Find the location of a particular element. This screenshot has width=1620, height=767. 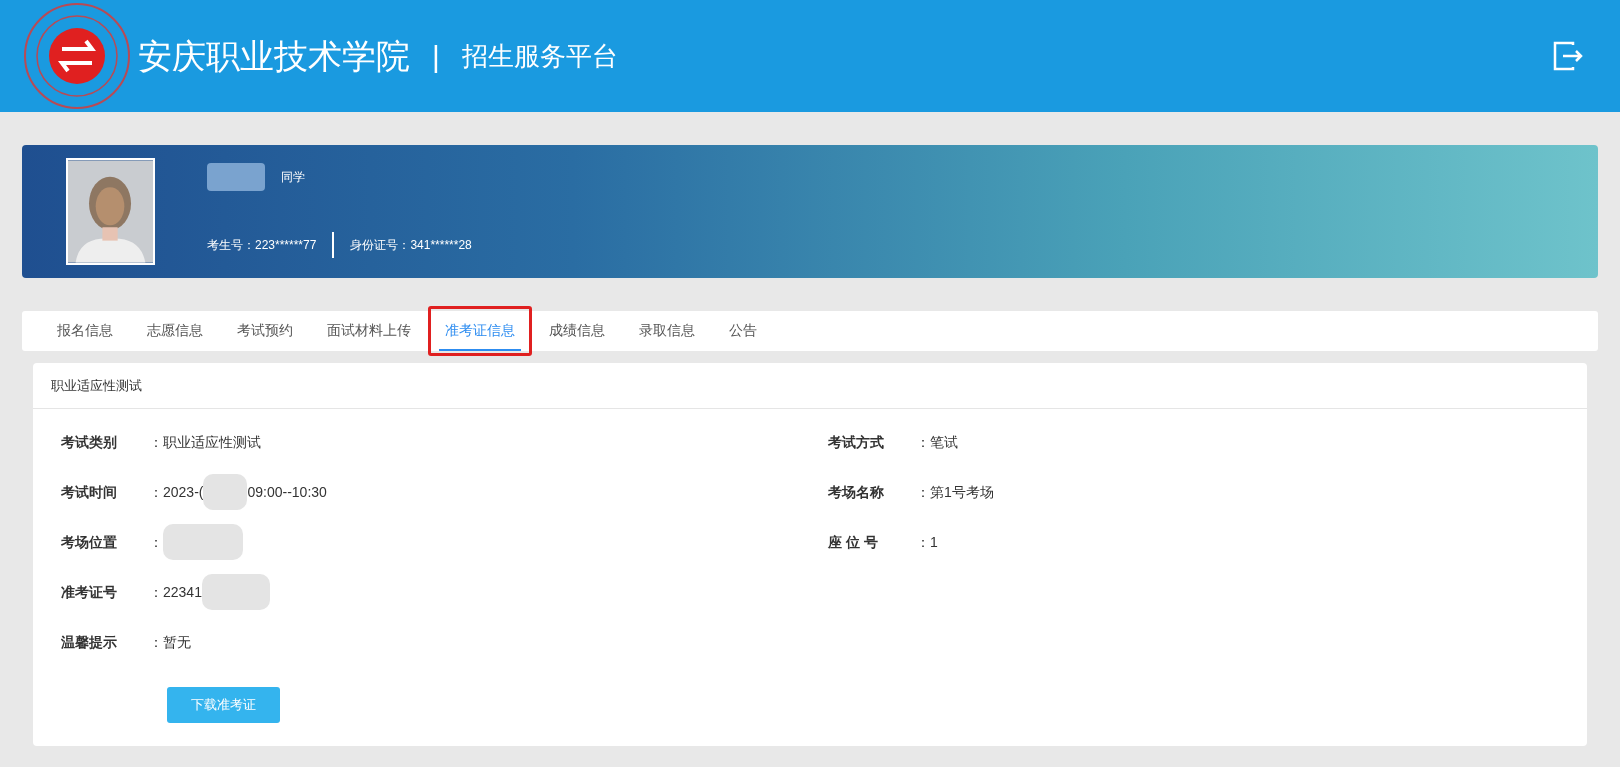

student-suffix: 同学 is located at coordinates (293, 177).